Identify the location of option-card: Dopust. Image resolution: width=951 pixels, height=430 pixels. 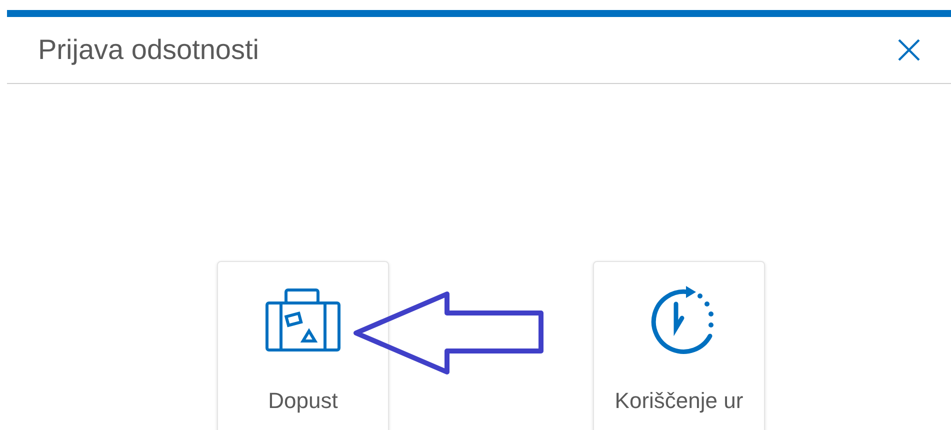
(303, 345).